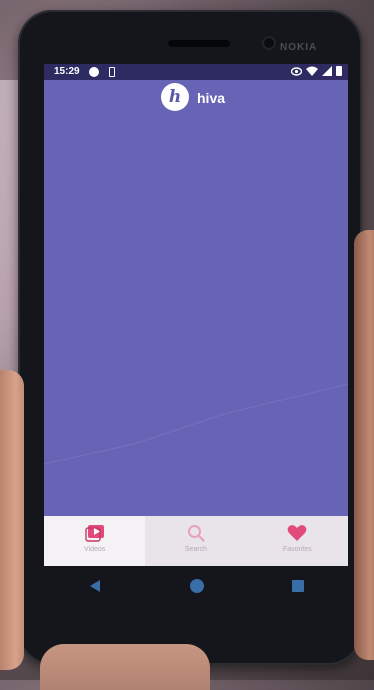 The image size is (374, 690). Describe the element at coordinates (298, 586) in the screenshot. I see `recent-apps-icon` at that location.